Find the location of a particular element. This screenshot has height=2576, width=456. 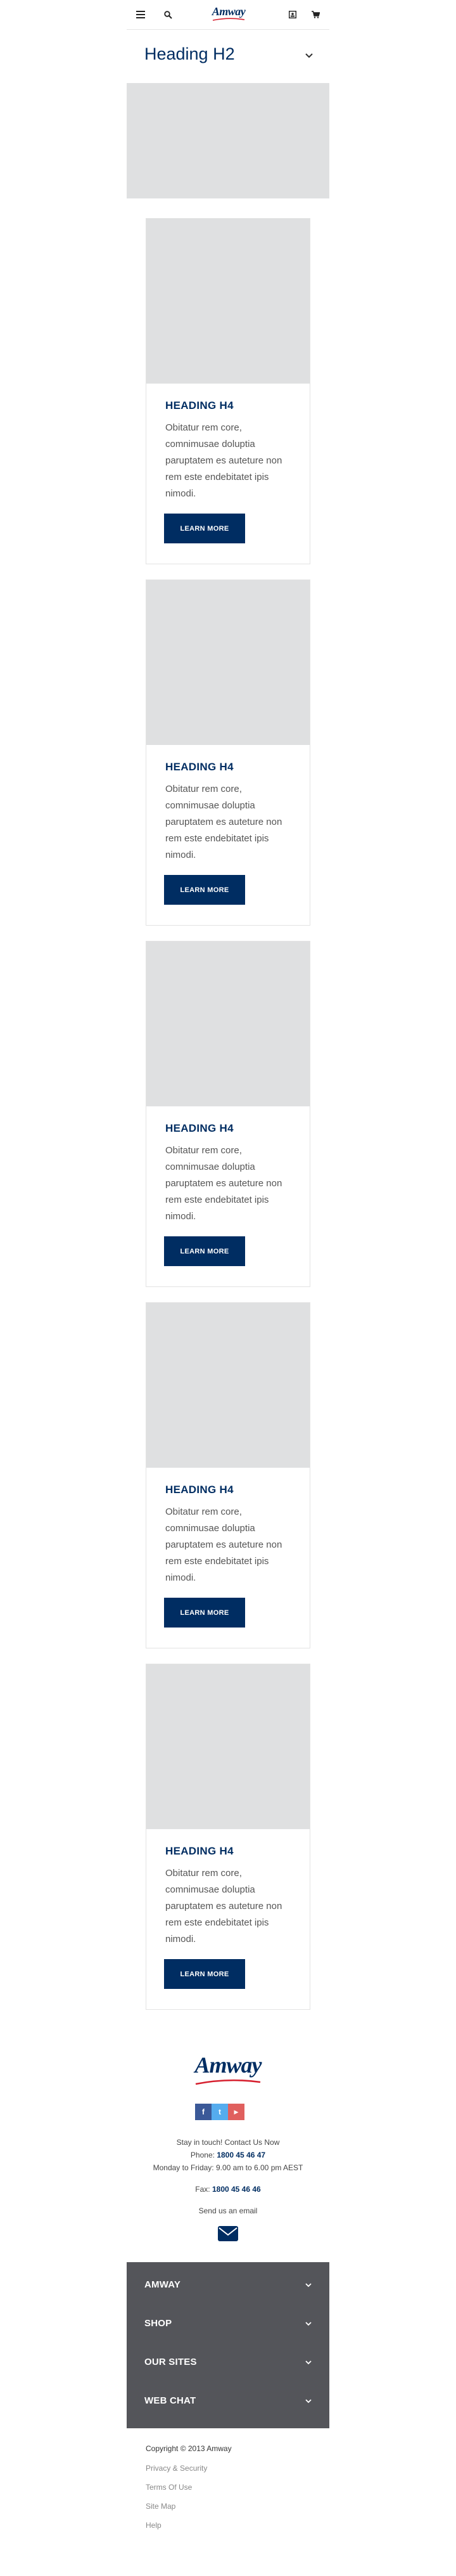

fax-number: 1800 45 46 46 is located at coordinates (236, 2189).